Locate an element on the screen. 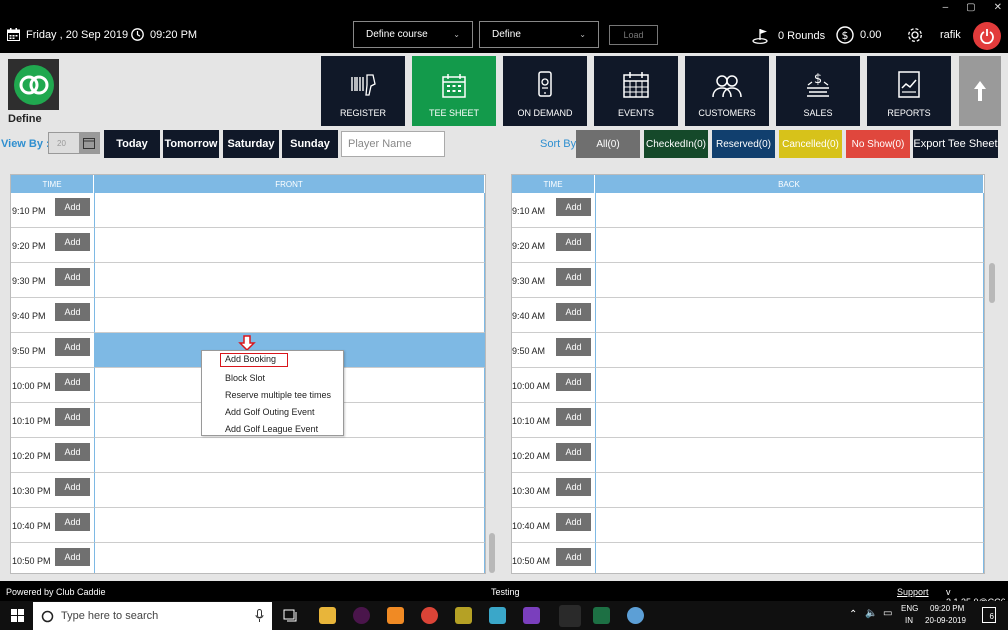 This screenshot has width=1008, height=630. menu-add-booking: Add Booking is located at coordinates (254, 360).